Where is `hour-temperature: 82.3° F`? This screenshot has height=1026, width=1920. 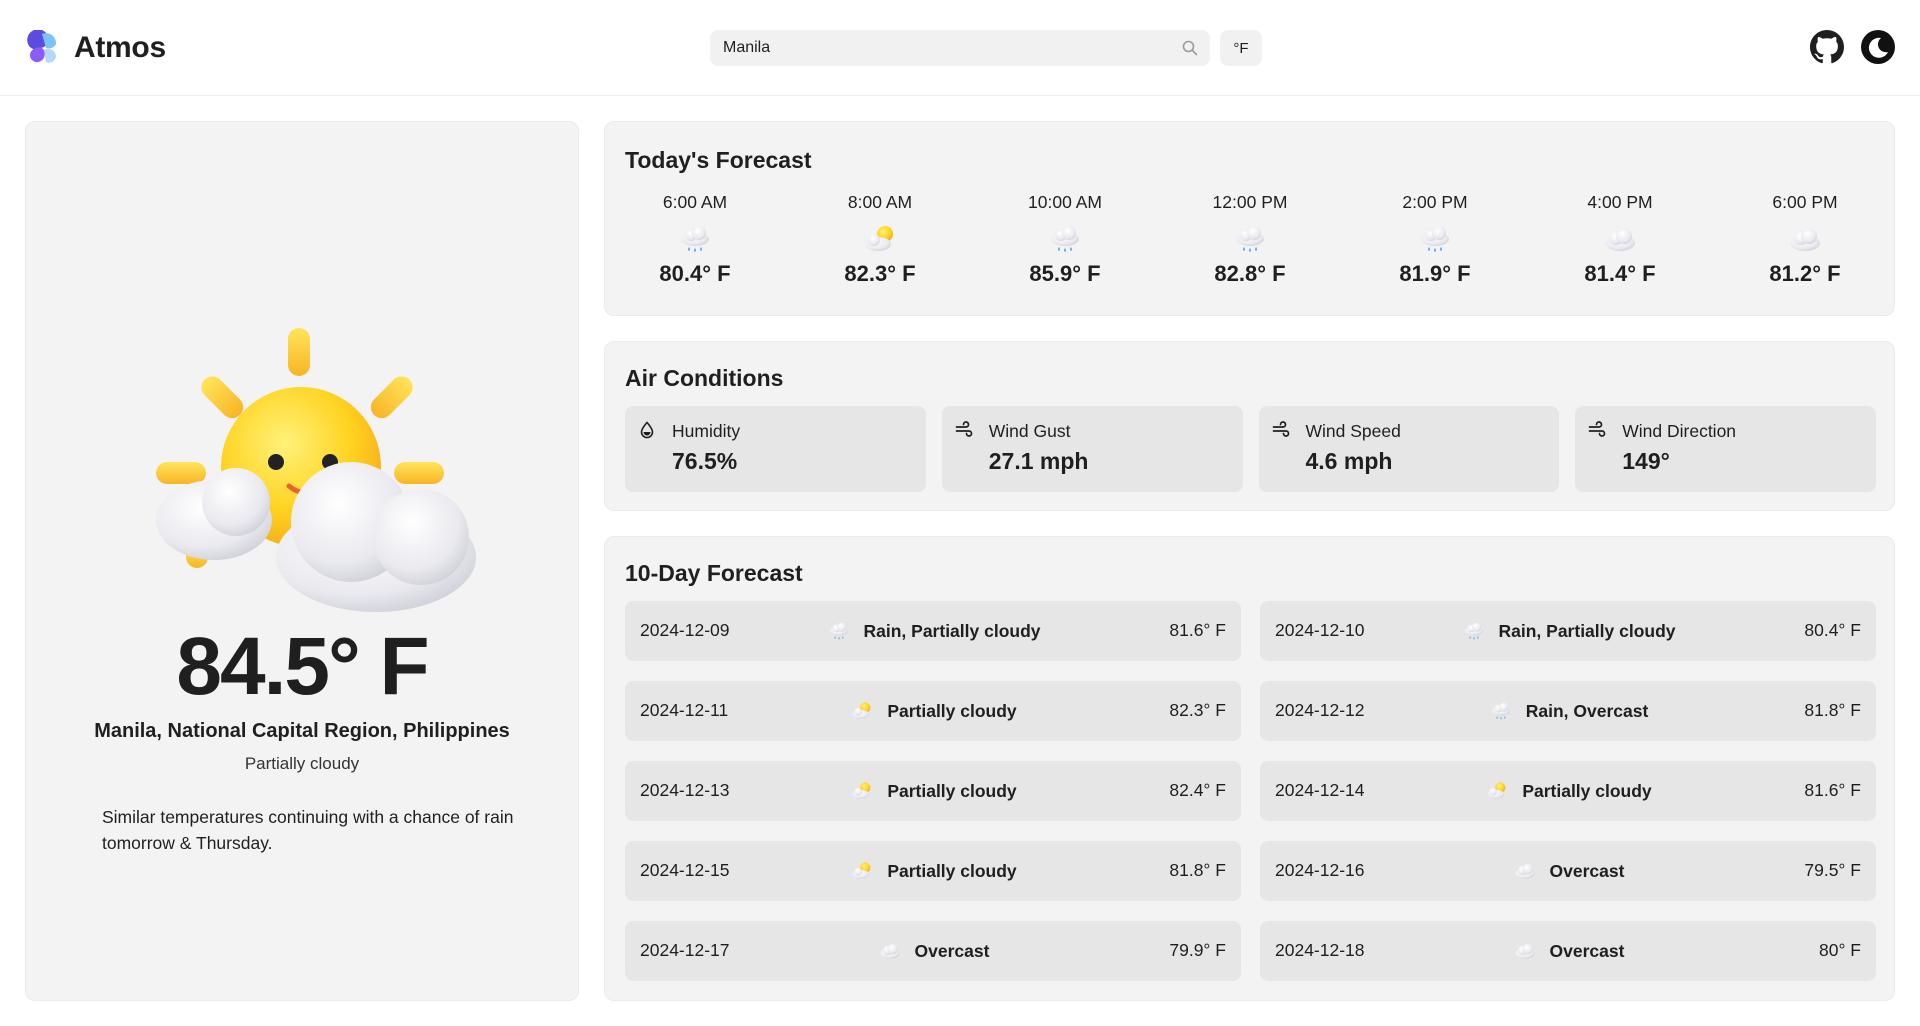 hour-temperature: 82.3° F is located at coordinates (880, 273).